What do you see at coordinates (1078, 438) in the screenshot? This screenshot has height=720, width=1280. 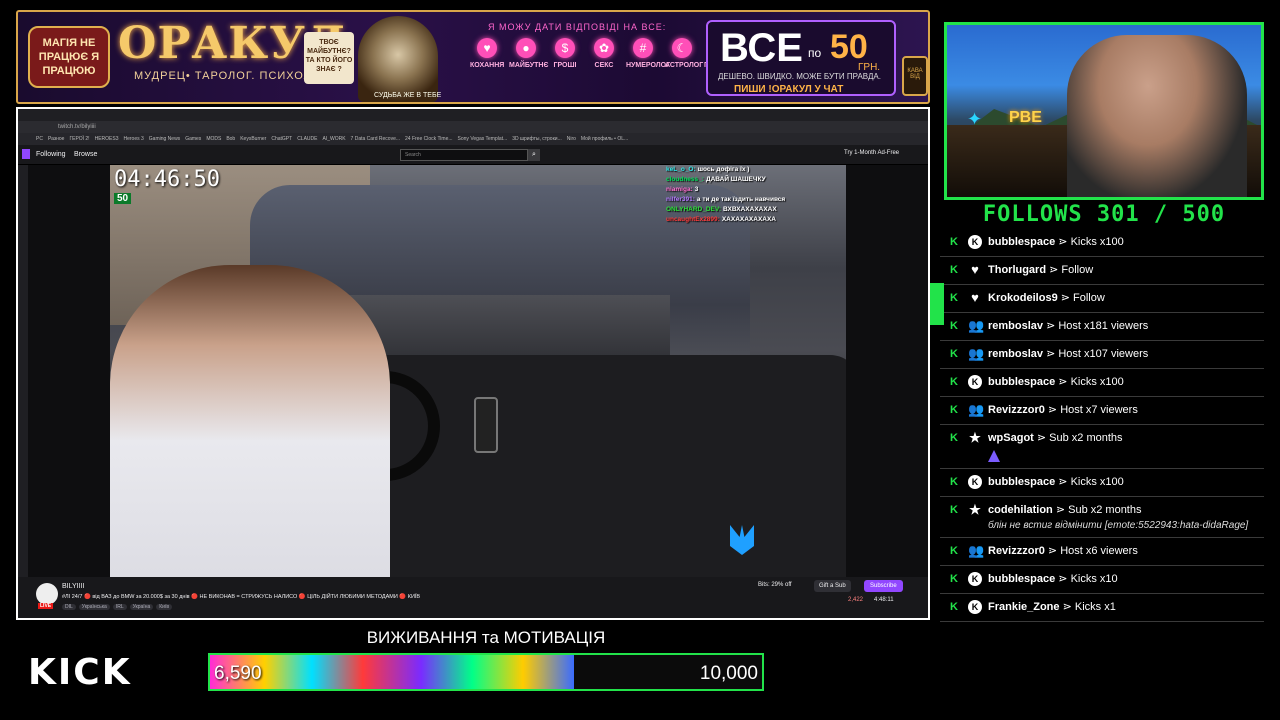 I see `alert-action: ⋗ Sub x2 months` at bounding box center [1078, 438].